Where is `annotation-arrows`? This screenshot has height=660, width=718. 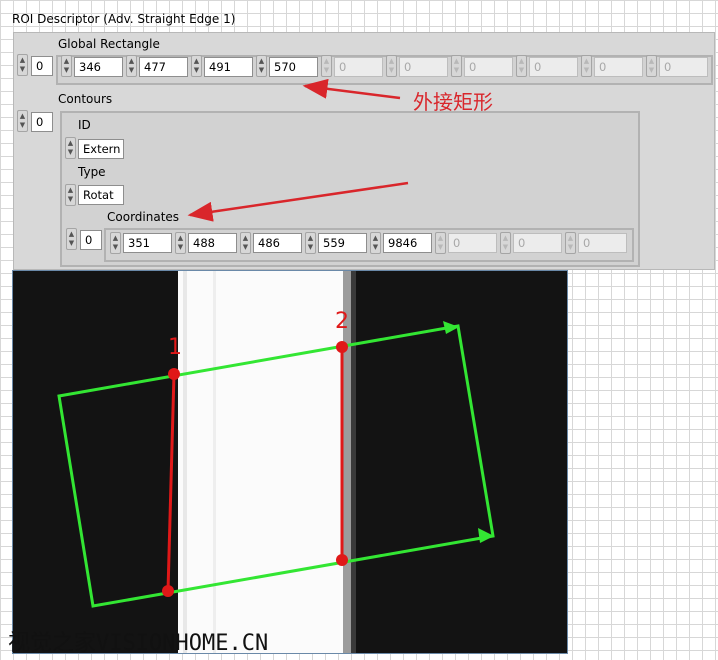 annotation-arrows is located at coordinates (298, 150).